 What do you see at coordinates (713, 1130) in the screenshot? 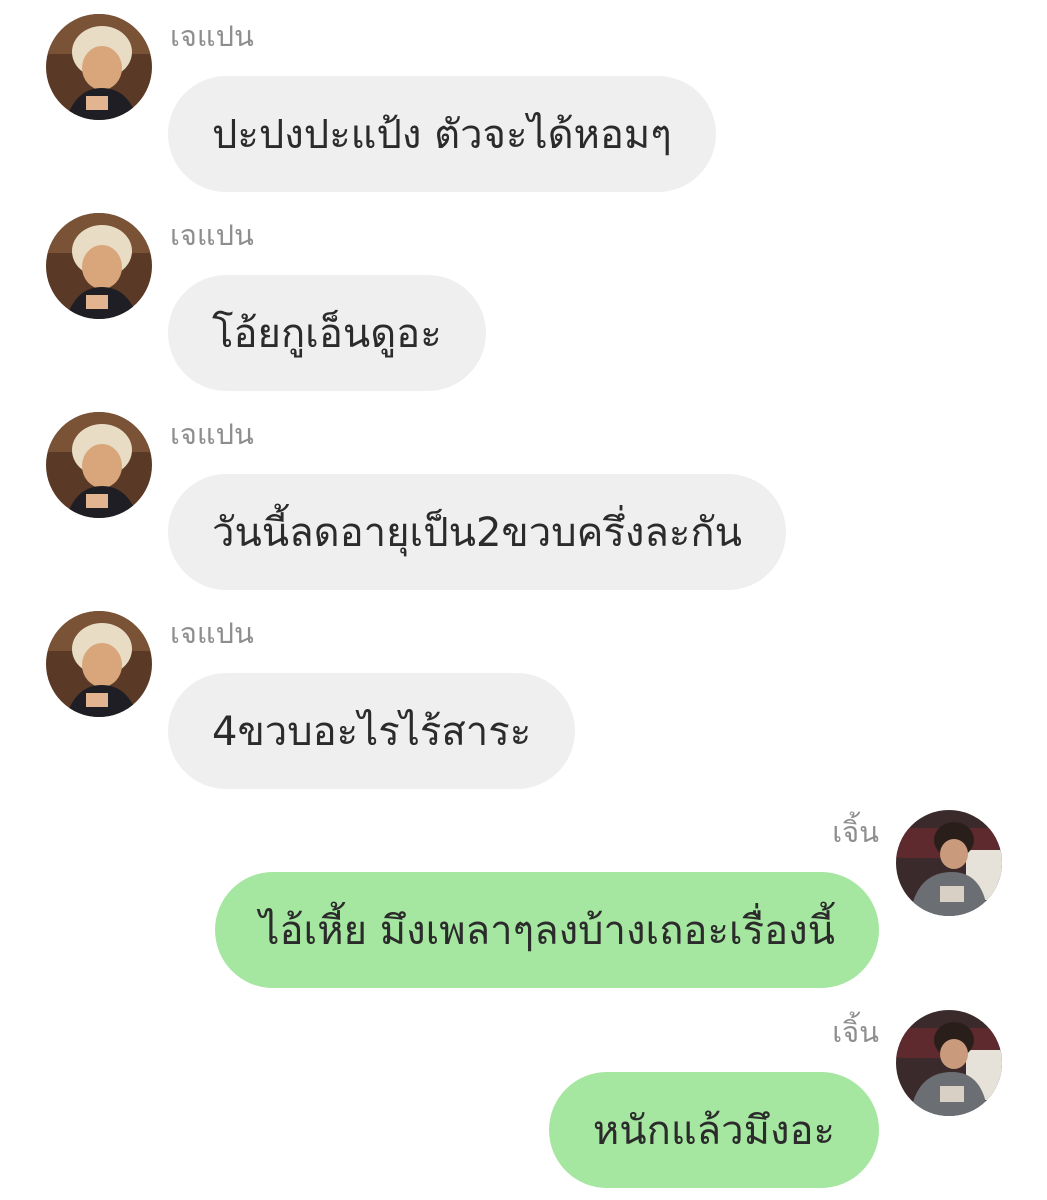
I see `message-bubble: หนักแล้วมึงอะ` at bounding box center [713, 1130].